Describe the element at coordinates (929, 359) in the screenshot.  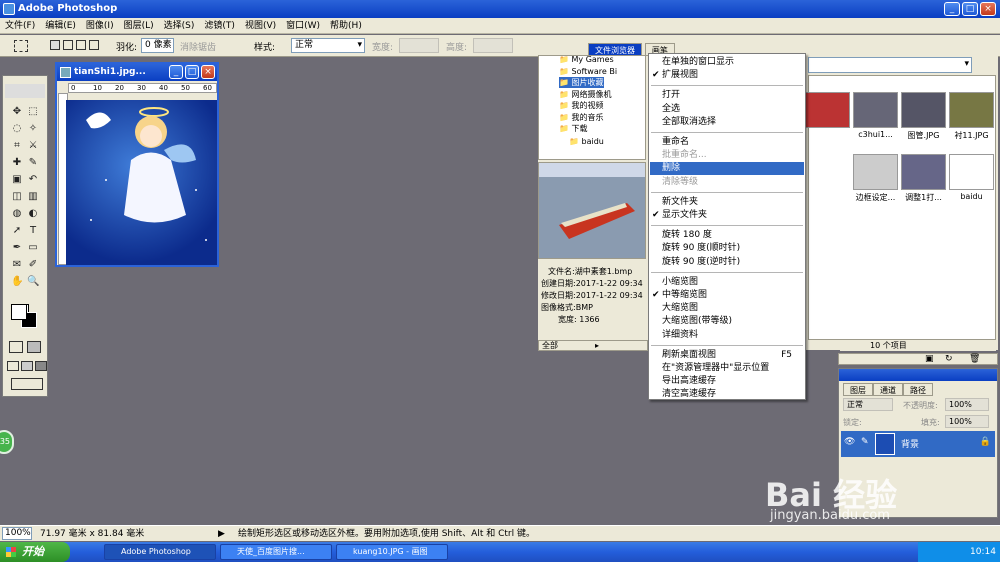
I see `new-folder-icon: ▣` at that location.